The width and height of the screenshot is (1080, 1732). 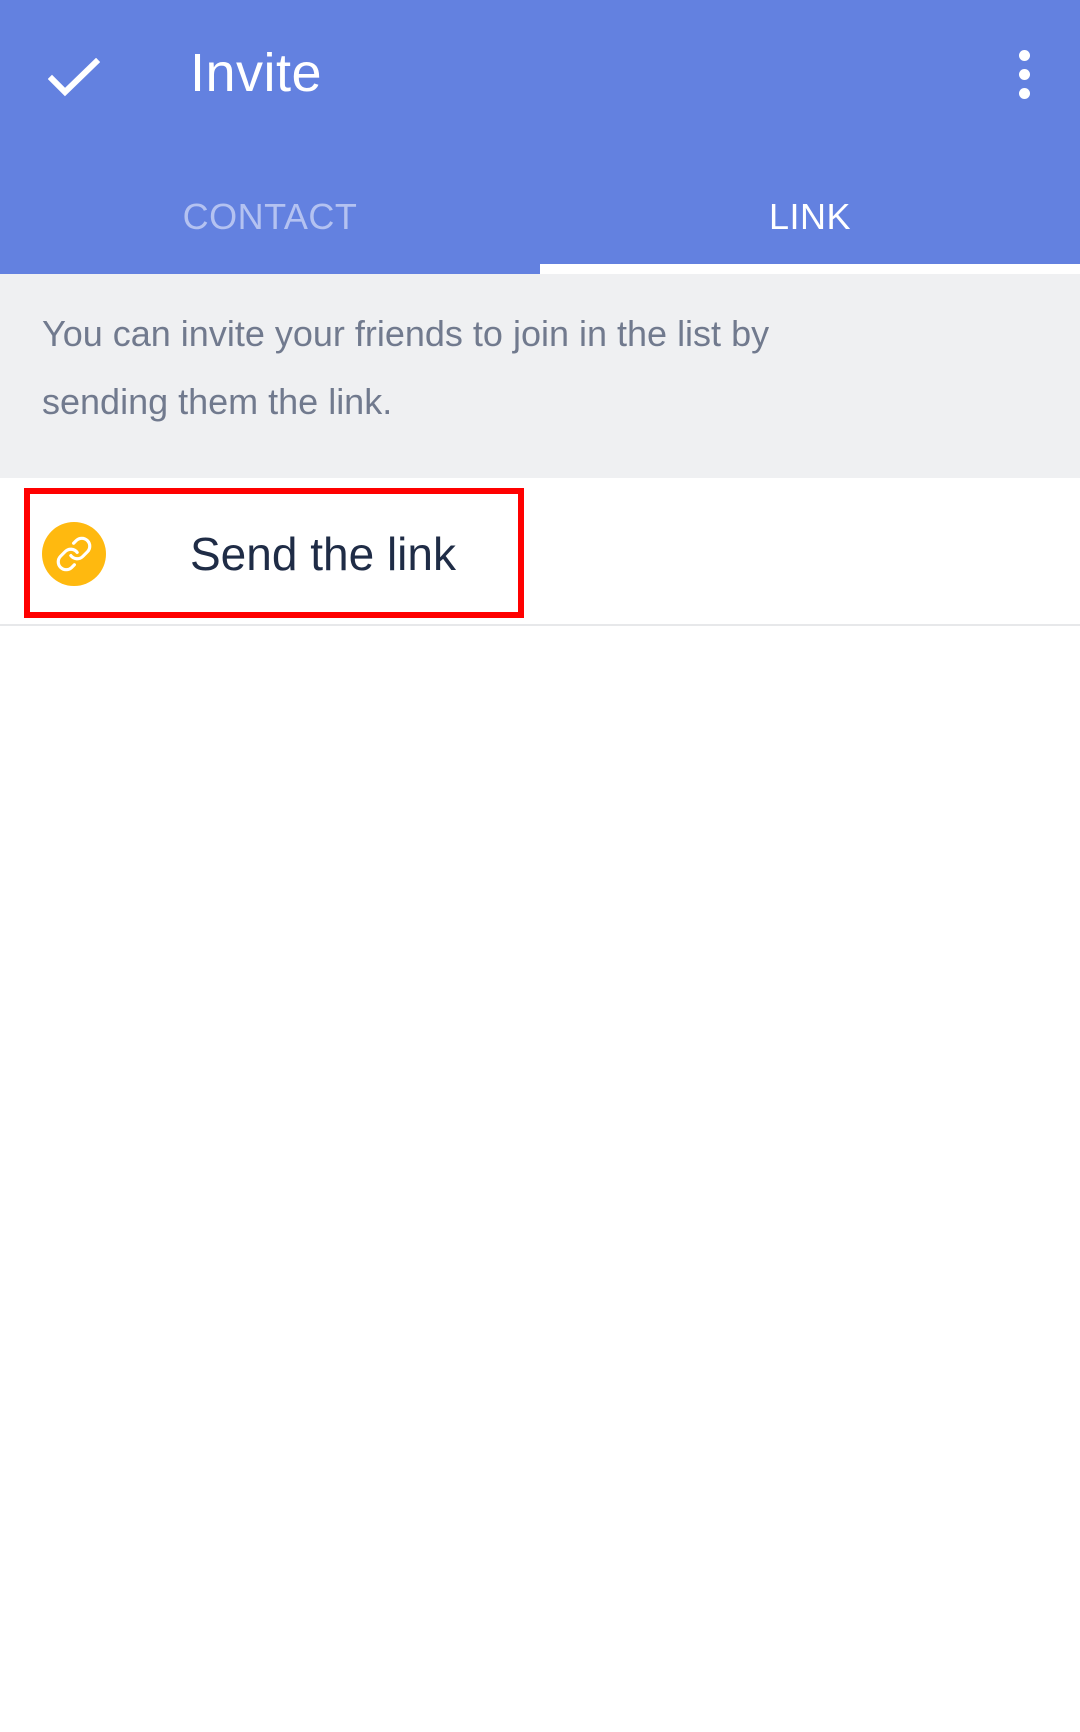 I want to click on tab-indicator, so click(x=810, y=269).